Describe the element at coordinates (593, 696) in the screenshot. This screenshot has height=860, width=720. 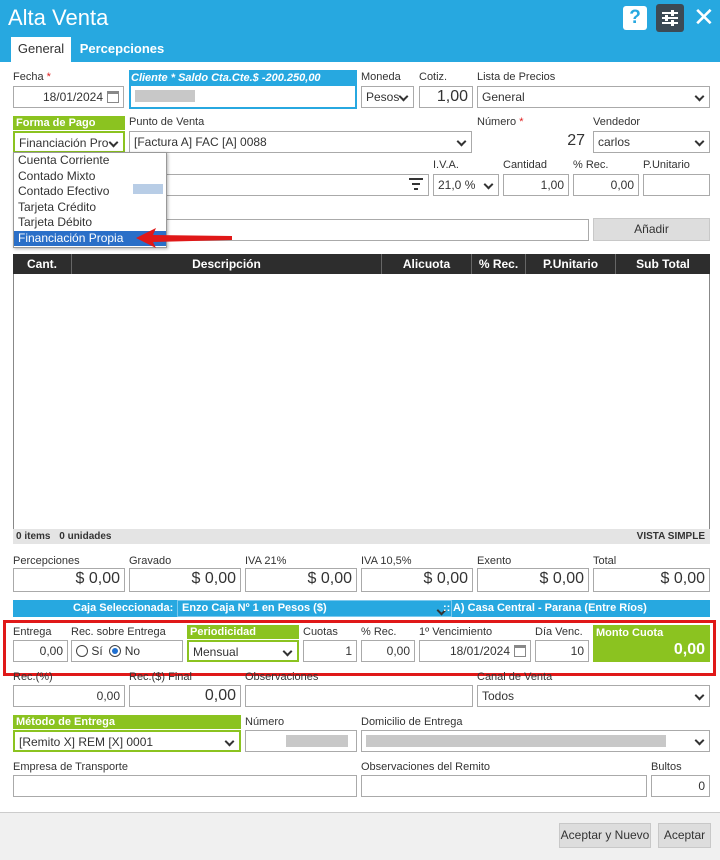
I see `canal-venta-select: Todos` at that location.